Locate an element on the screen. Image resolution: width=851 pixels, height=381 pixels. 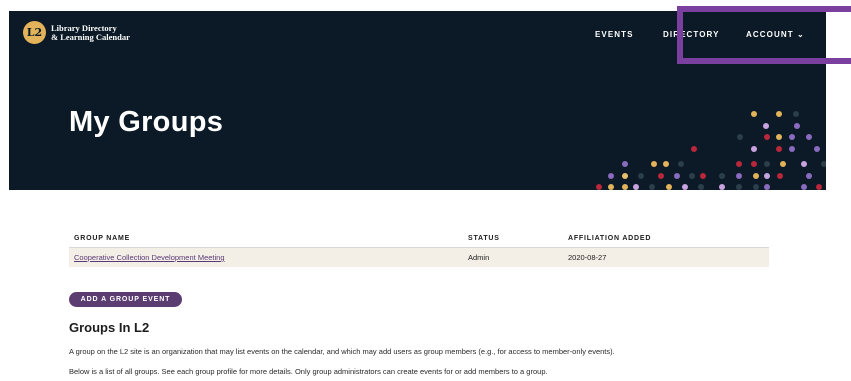
column-header-status: STATUS is located at coordinates (513, 240).